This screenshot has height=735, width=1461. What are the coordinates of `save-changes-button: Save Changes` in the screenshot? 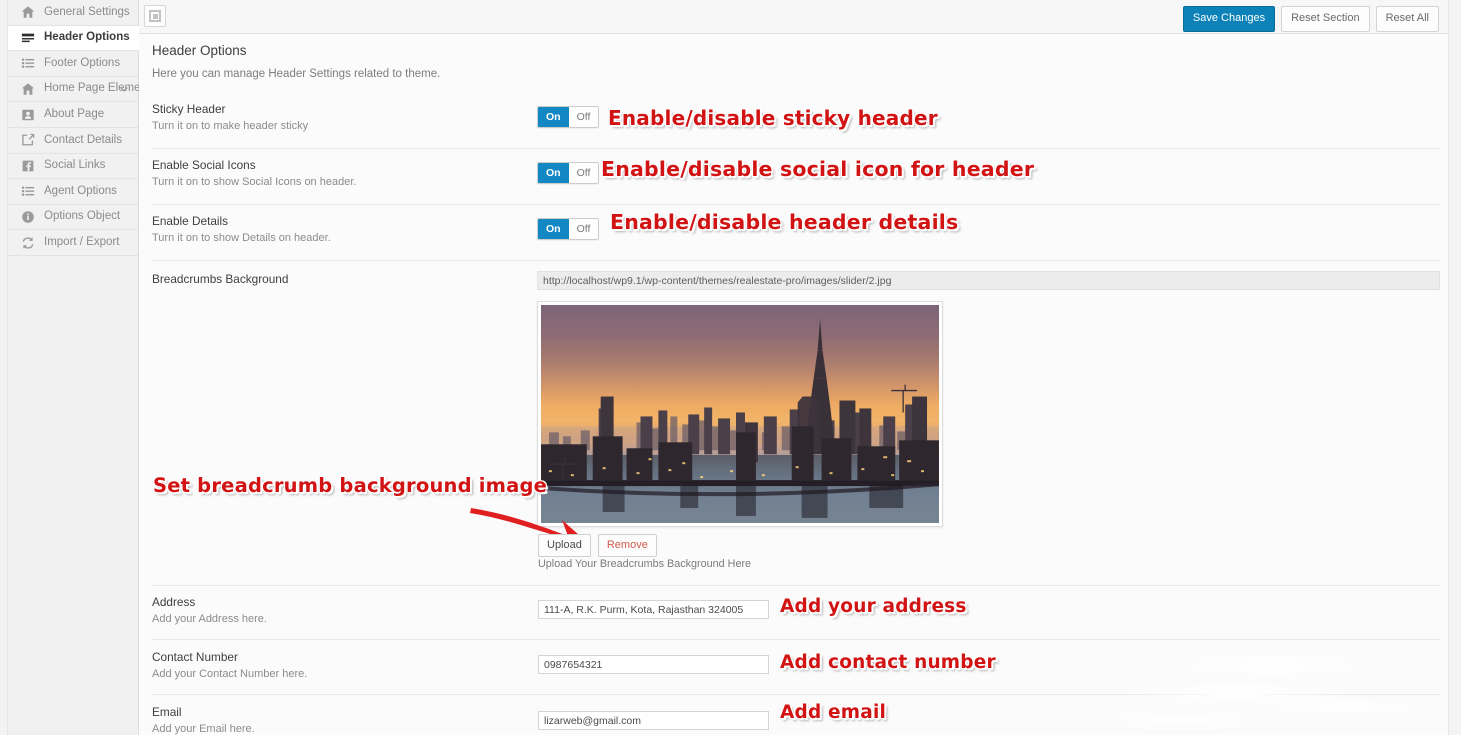 It's located at (1229, 19).